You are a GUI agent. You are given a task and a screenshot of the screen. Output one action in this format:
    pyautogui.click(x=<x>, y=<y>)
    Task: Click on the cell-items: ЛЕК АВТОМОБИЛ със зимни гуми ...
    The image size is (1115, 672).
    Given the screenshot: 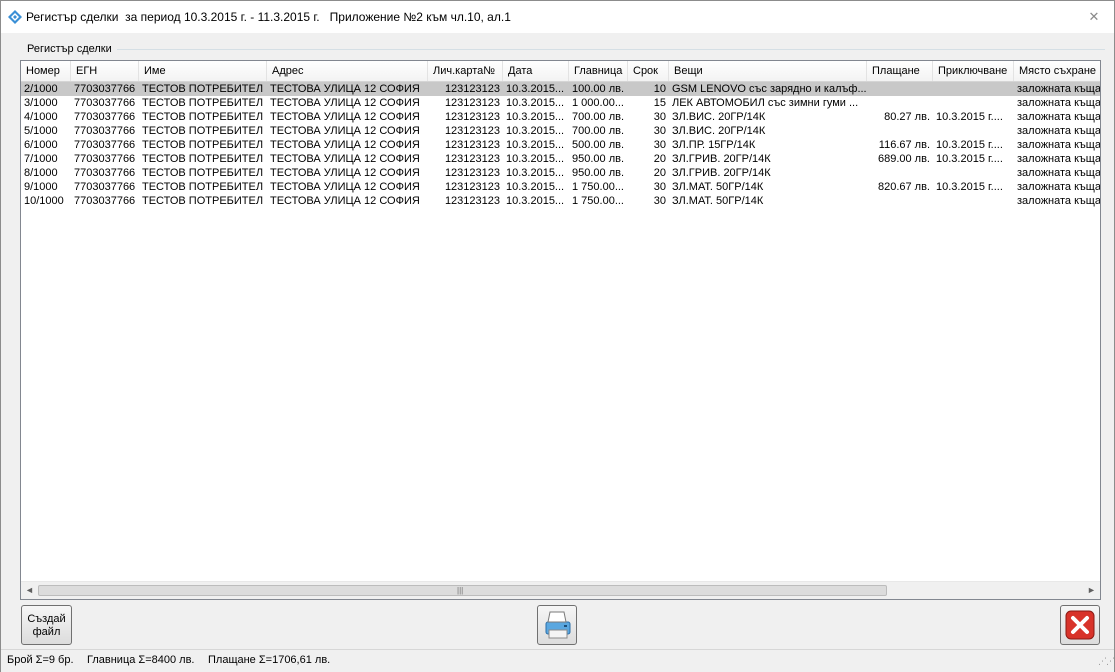 What is the action you would take?
    pyautogui.click(x=765, y=103)
    